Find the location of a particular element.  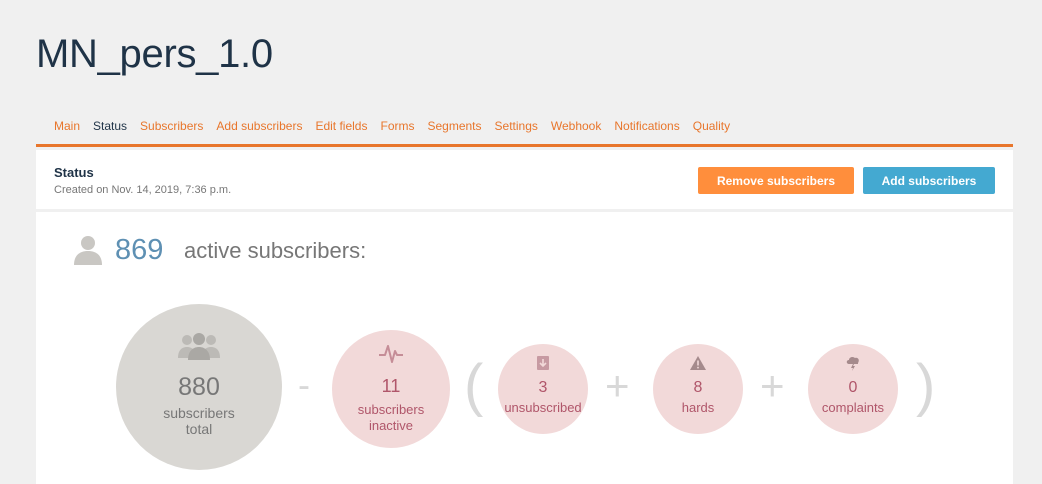

tab-subscribers: Subscribers is located at coordinates (171, 130).